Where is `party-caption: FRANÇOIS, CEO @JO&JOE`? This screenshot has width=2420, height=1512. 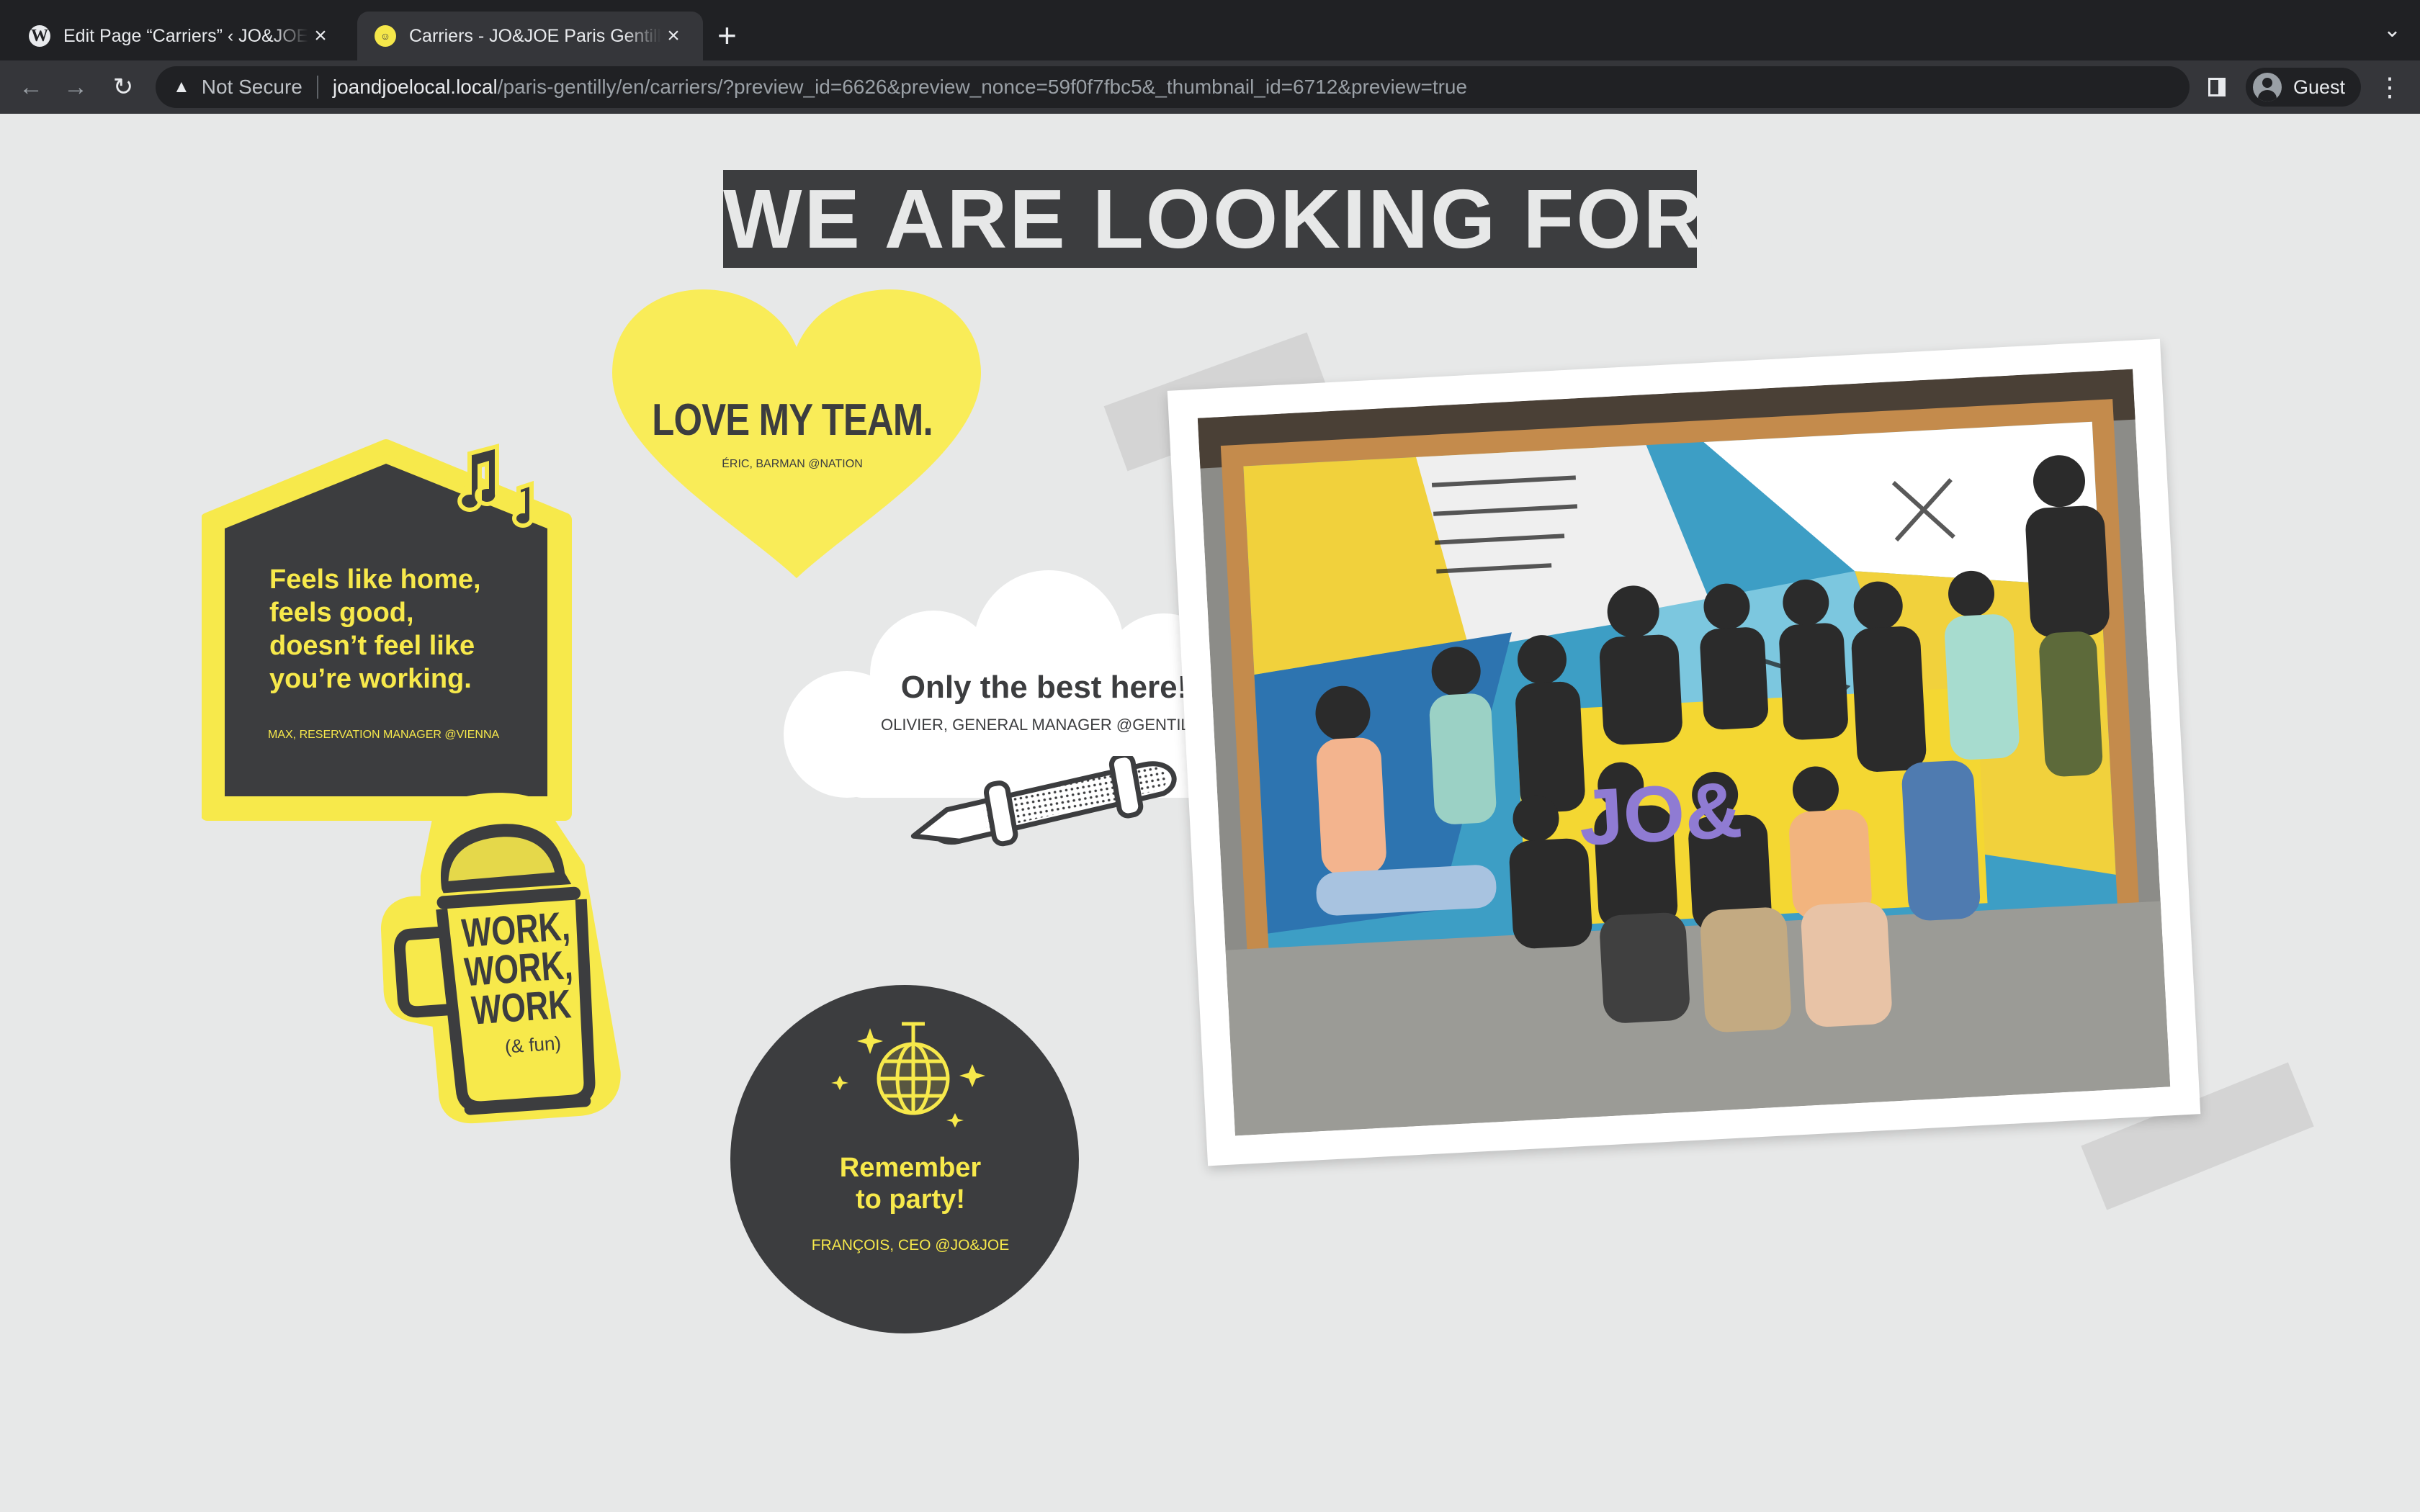
party-caption: FRANÇOIS, CEO @JO&JOE is located at coordinates (910, 1245).